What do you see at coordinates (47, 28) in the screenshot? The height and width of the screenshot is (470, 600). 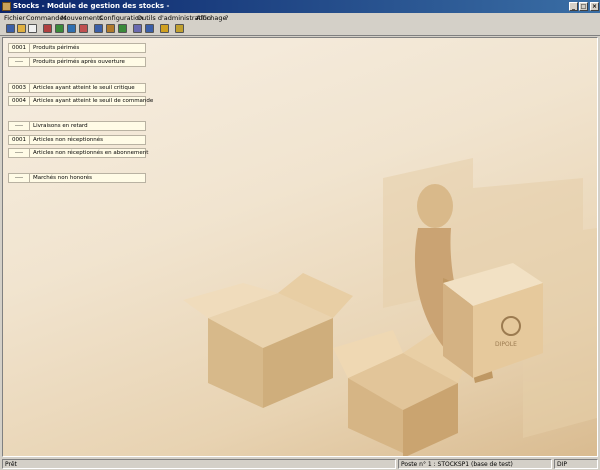 I see `list-icon` at bounding box center [47, 28].